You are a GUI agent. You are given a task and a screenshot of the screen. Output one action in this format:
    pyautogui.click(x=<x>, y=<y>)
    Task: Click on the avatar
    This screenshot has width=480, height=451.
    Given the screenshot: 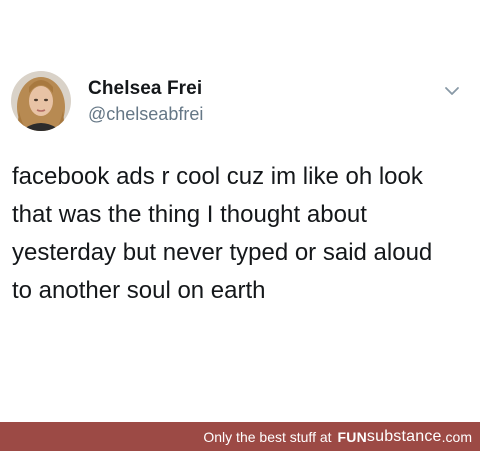 What is the action you would take?
    pyautogui.click(x=41, y=101)
    